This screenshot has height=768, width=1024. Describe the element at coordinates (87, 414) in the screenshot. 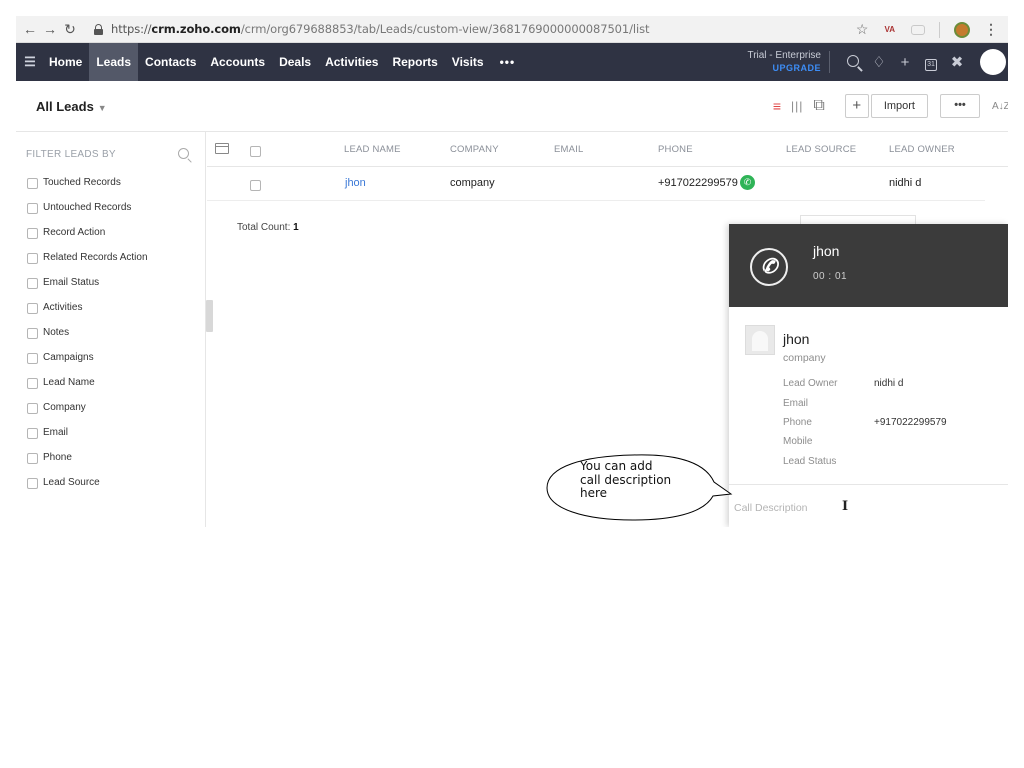

I see `filter-item: Company` at that location.